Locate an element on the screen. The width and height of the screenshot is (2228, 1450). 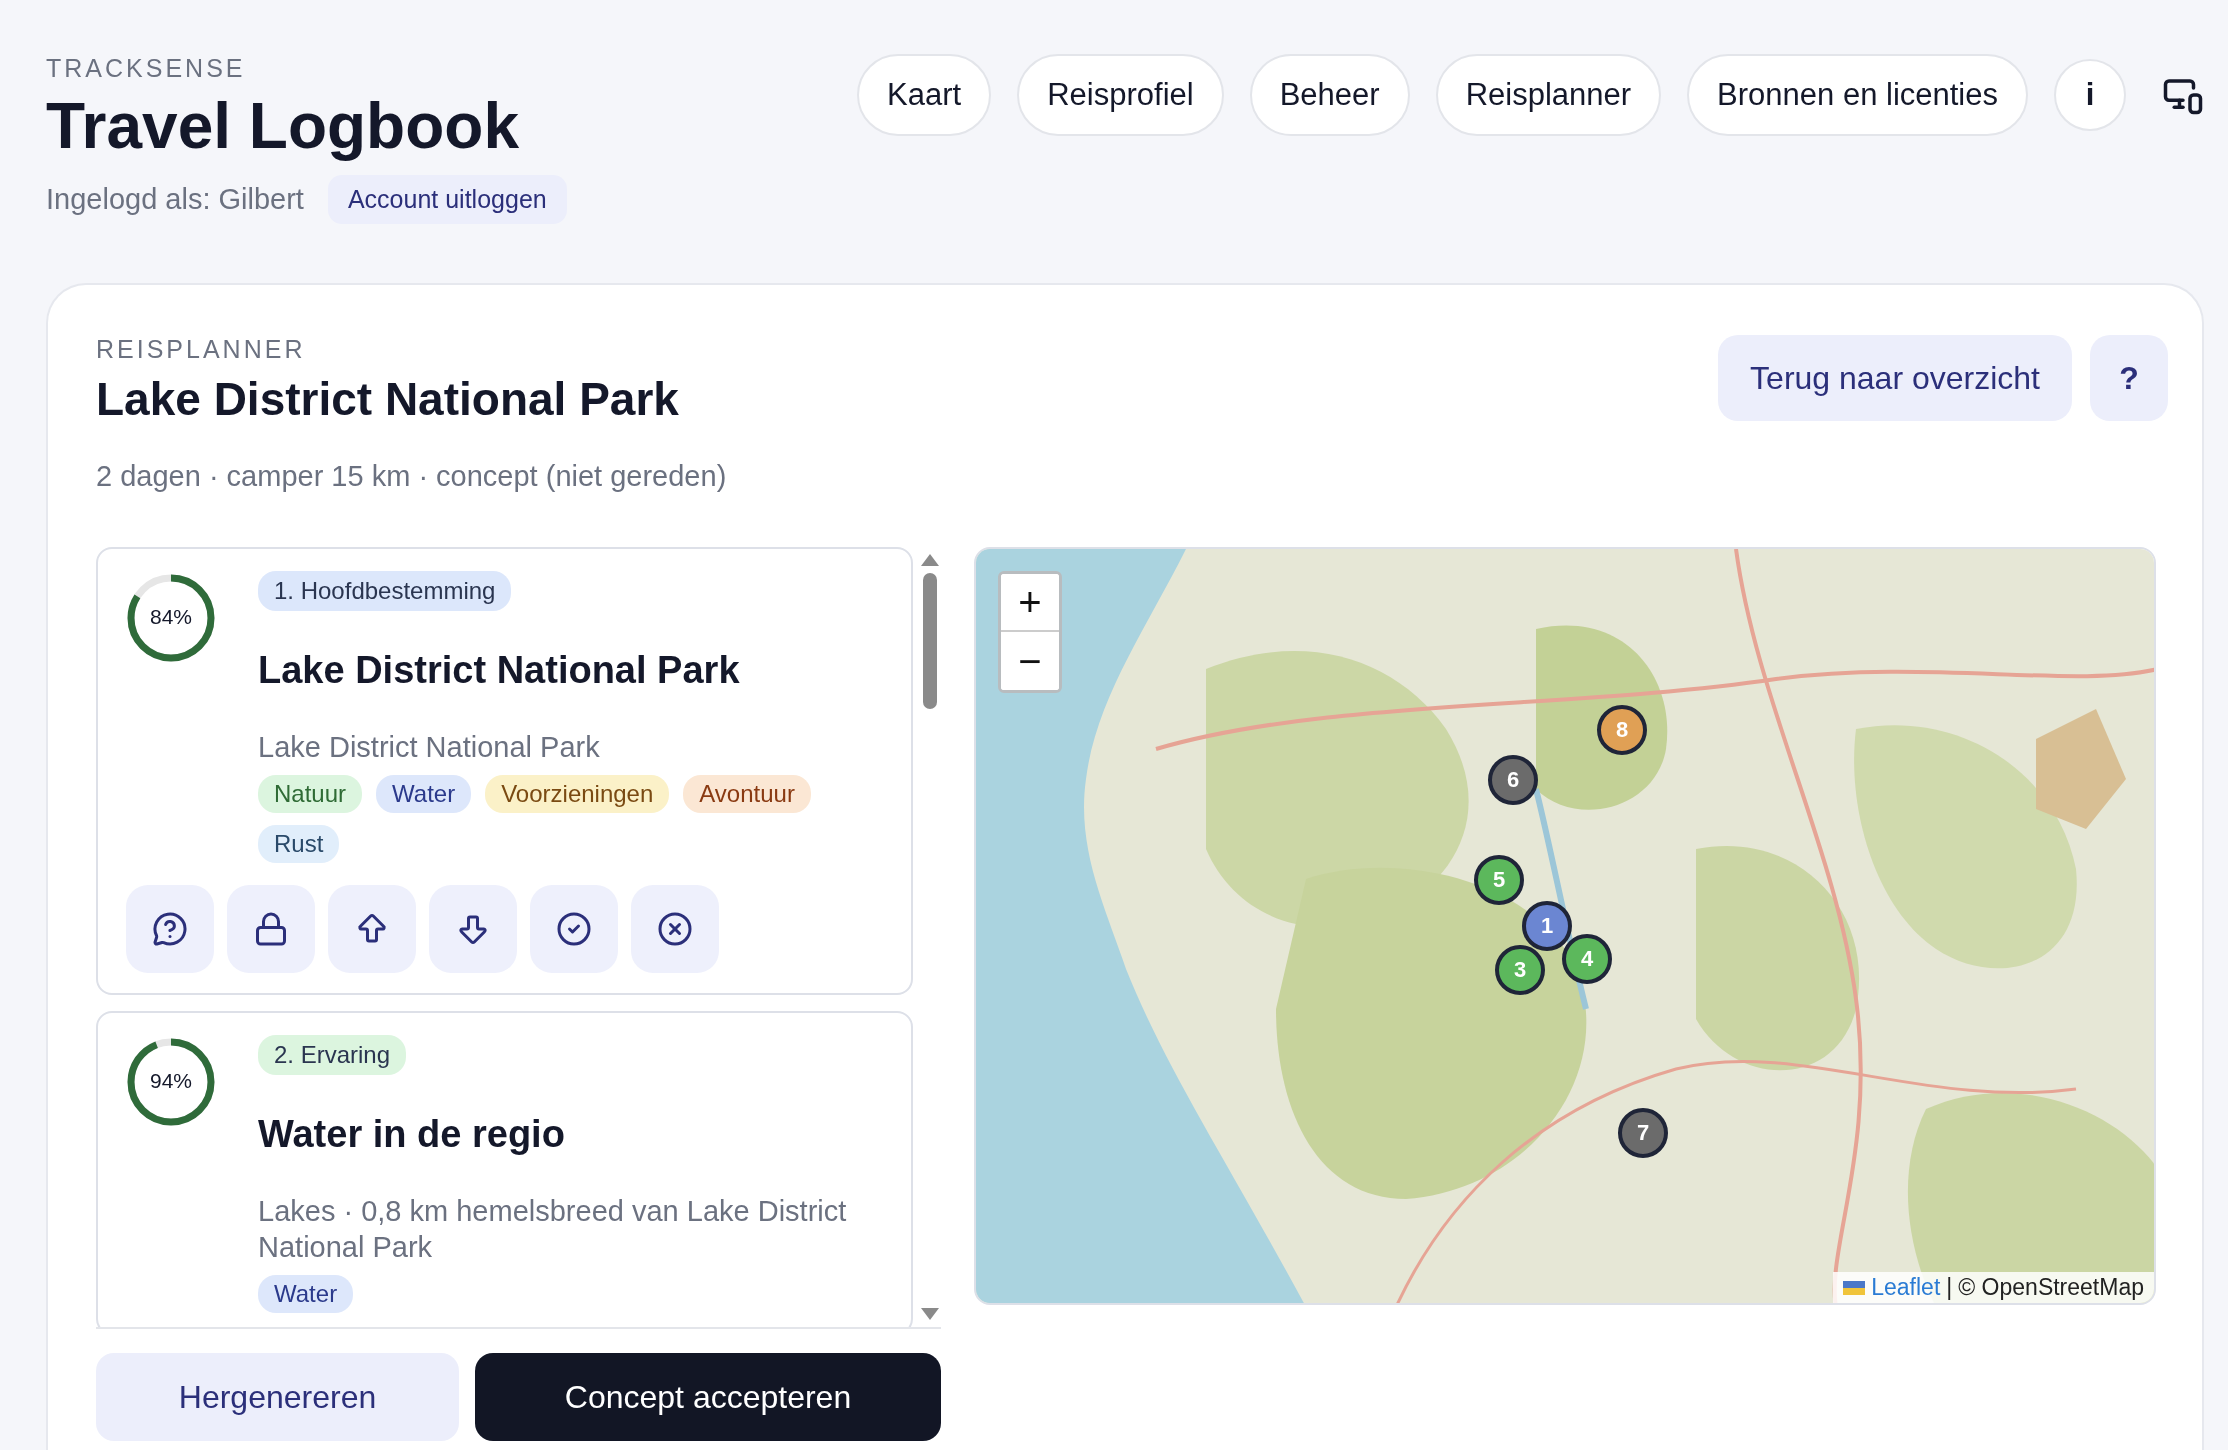
nav-button: Reisprofiel is located at coordinates (1120, 95).